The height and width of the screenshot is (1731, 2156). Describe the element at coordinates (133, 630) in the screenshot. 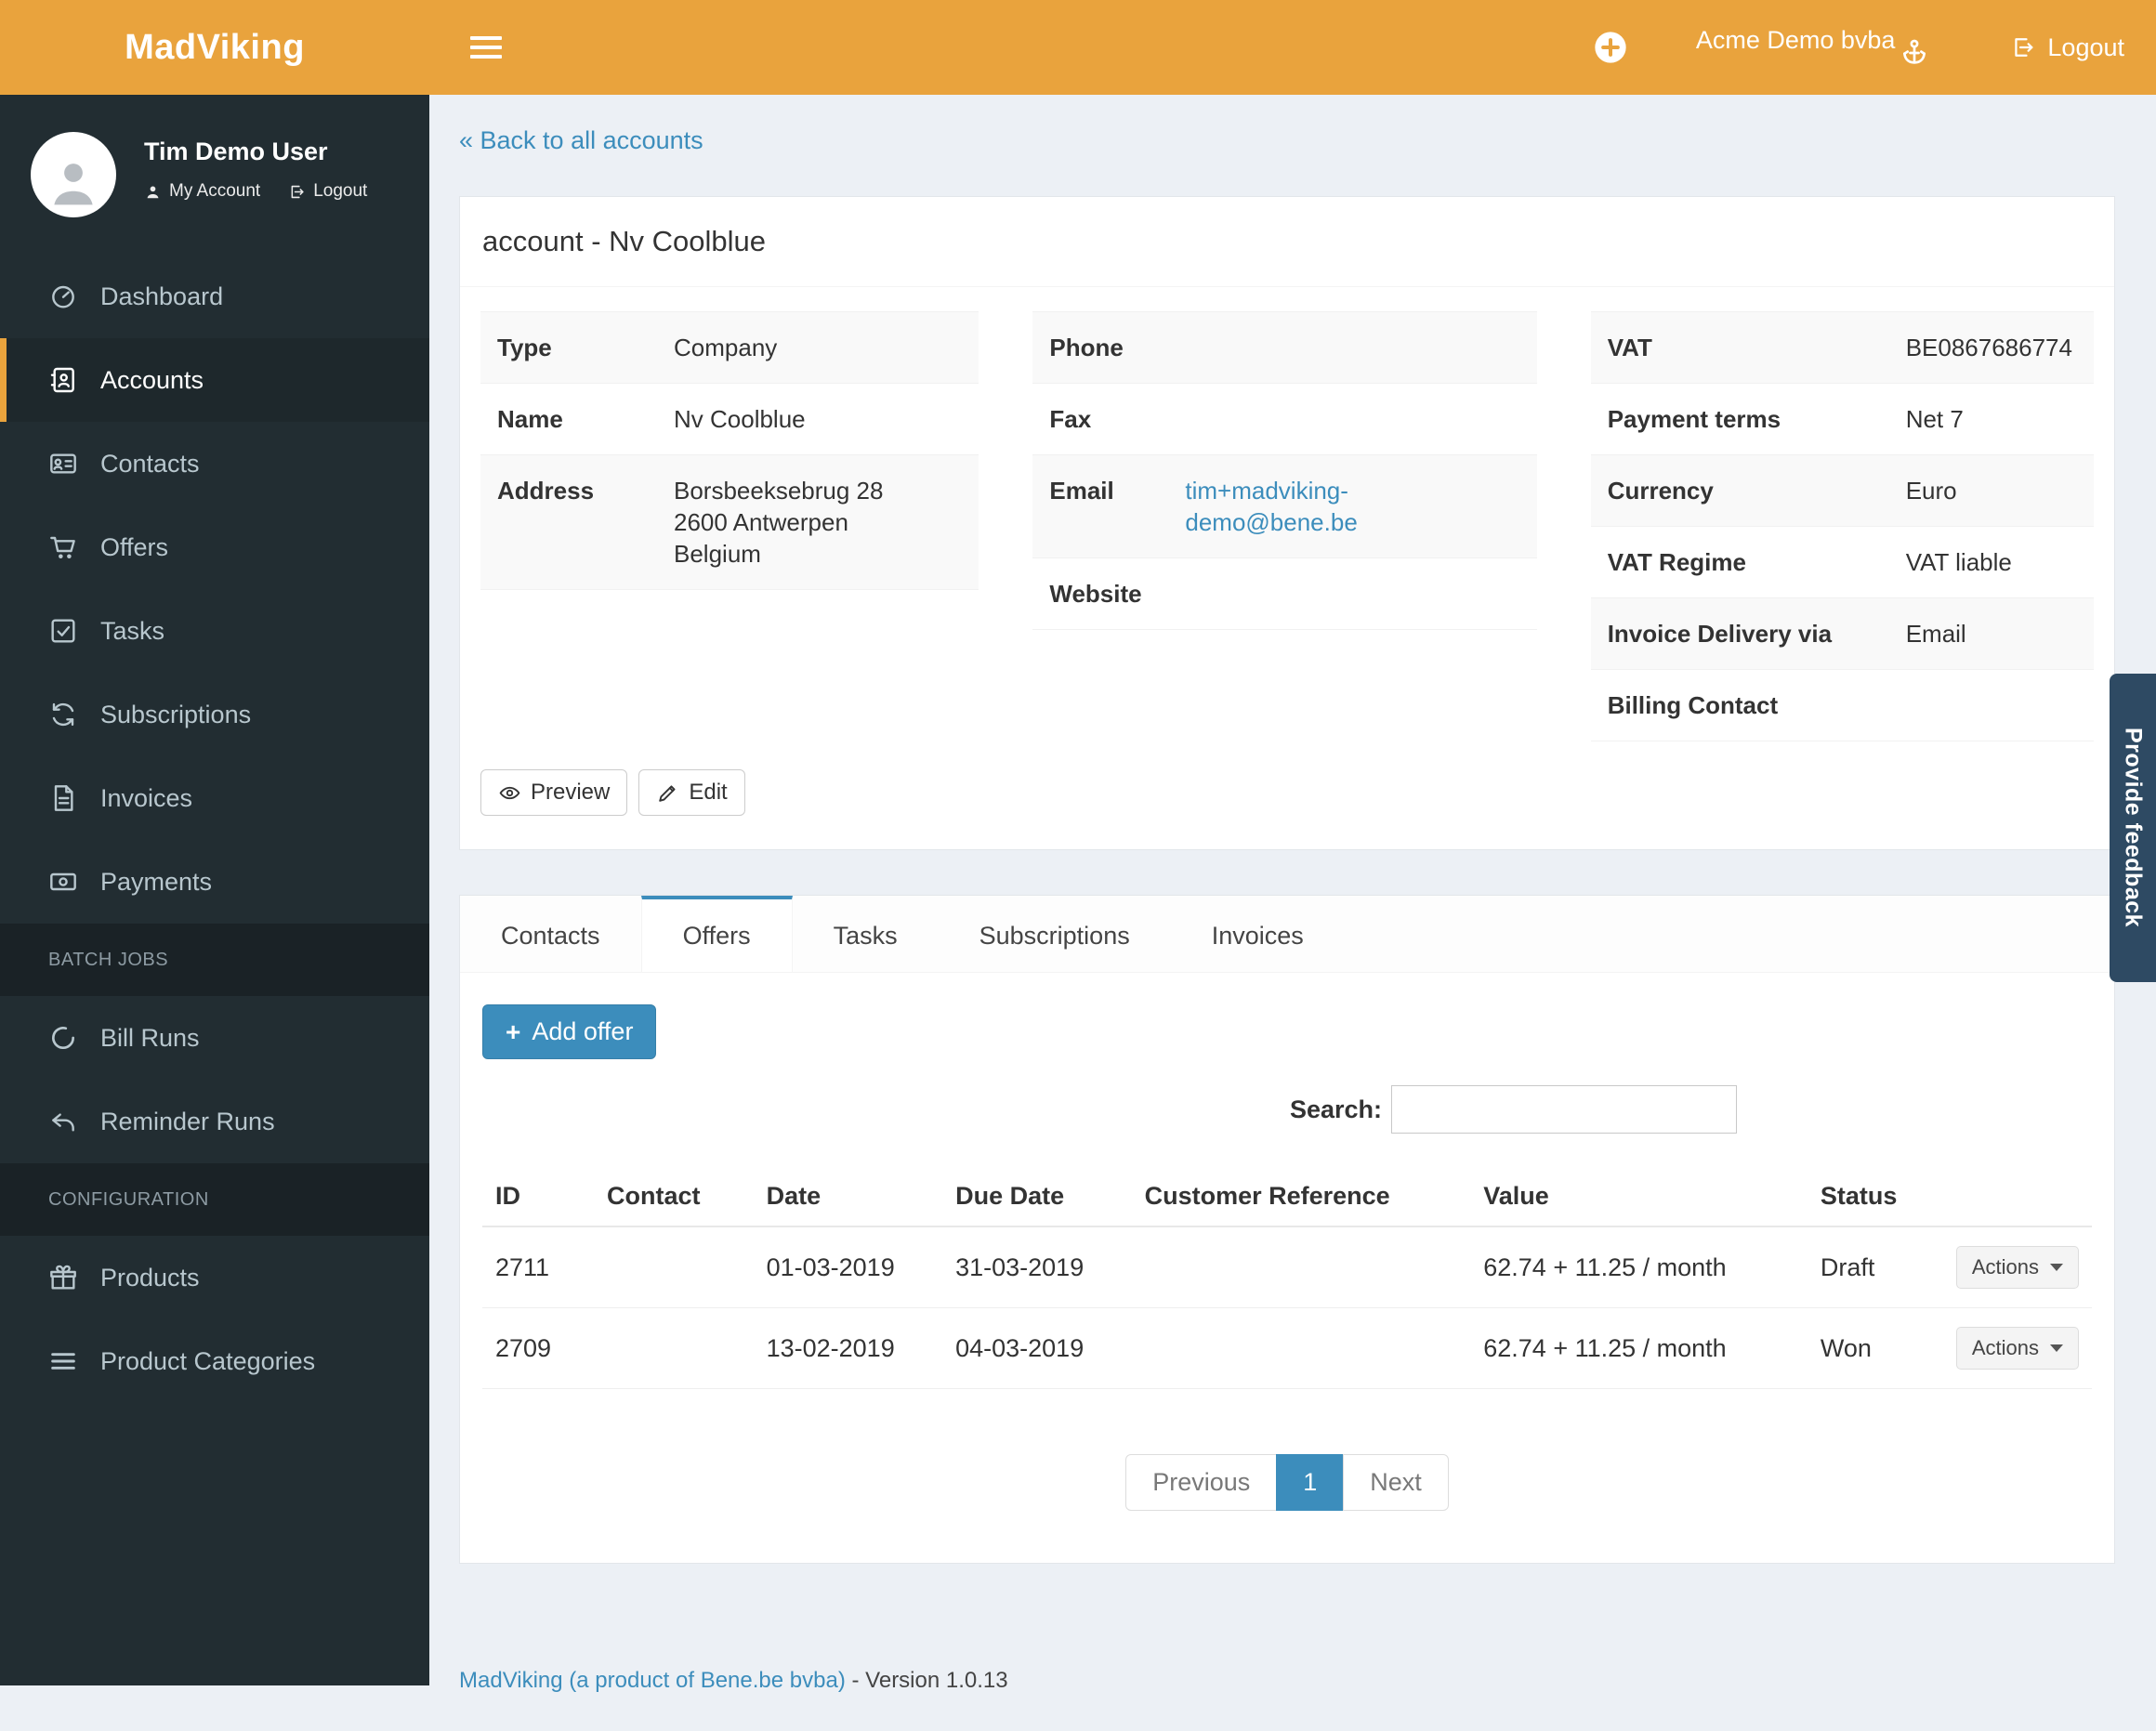

I see `sidebar-item-label: Tasks` at that location.